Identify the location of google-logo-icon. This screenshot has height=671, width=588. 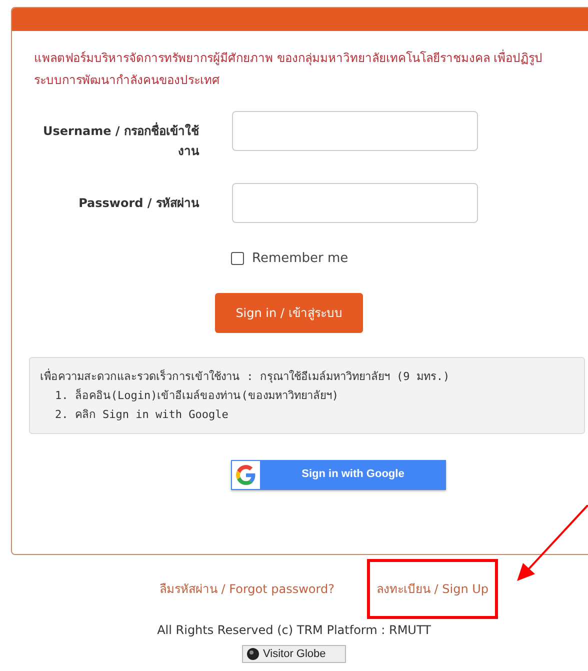
(246, 474).